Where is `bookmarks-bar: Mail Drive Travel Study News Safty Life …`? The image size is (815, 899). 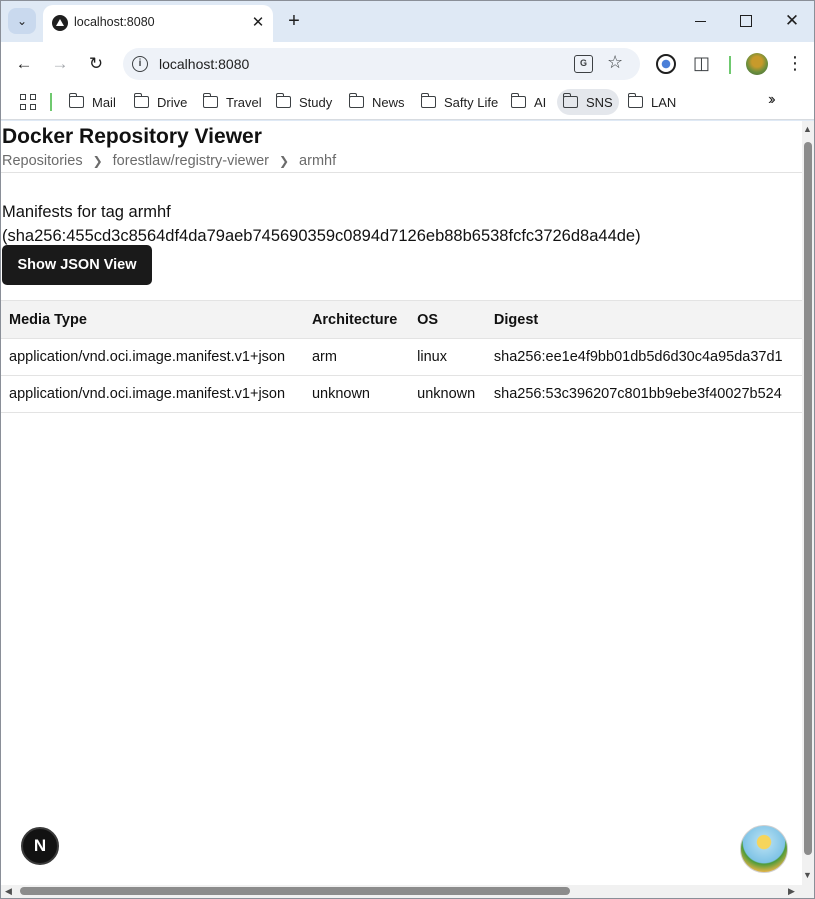 bookmarks-bar: Mail Drive Travel Study News Safty Life … is located at coordinates (407, 102).